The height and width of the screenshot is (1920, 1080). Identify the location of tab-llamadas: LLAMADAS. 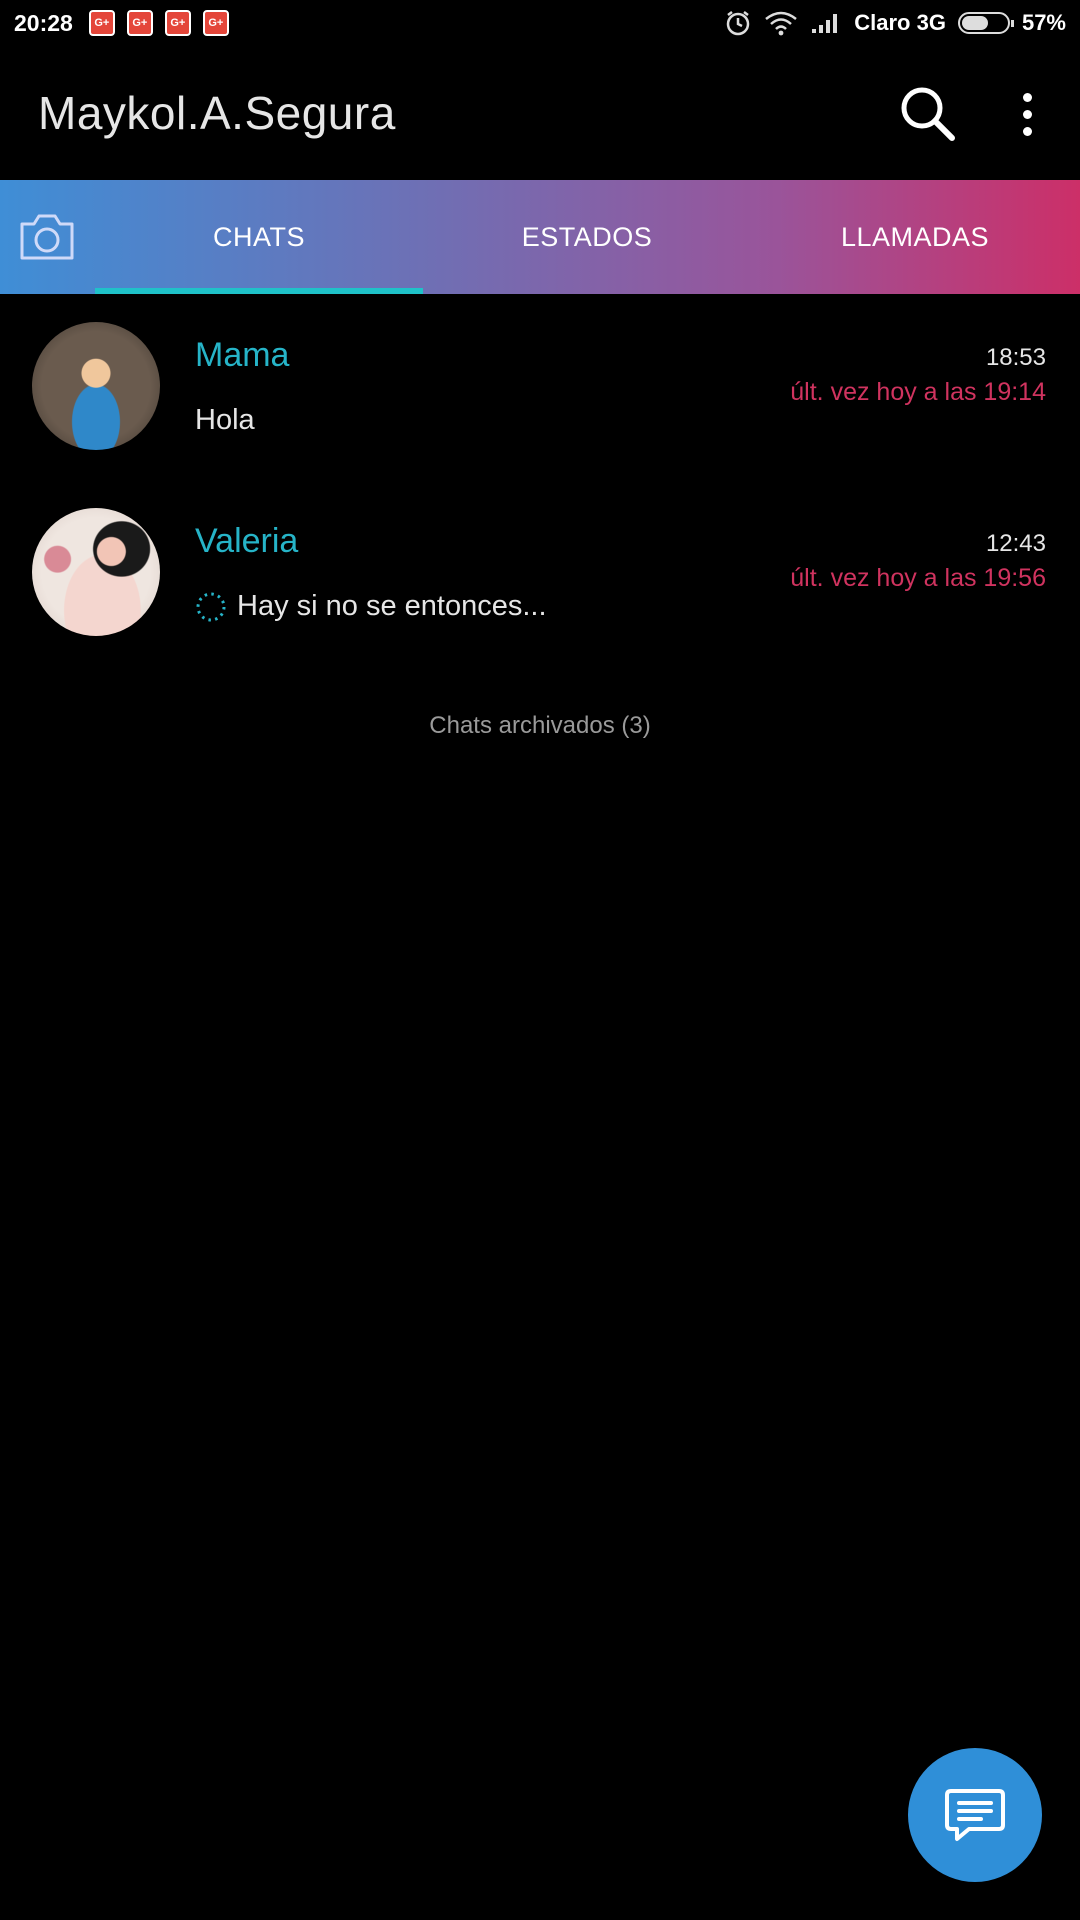
(915, 237).